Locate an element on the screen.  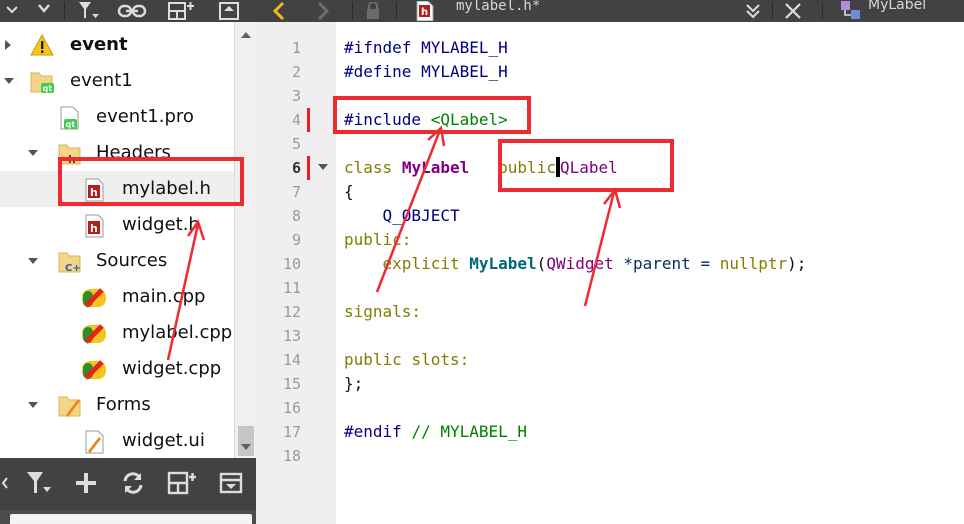
tree-item-widget-ui: widget.ui is located at coordinates (117, 440).